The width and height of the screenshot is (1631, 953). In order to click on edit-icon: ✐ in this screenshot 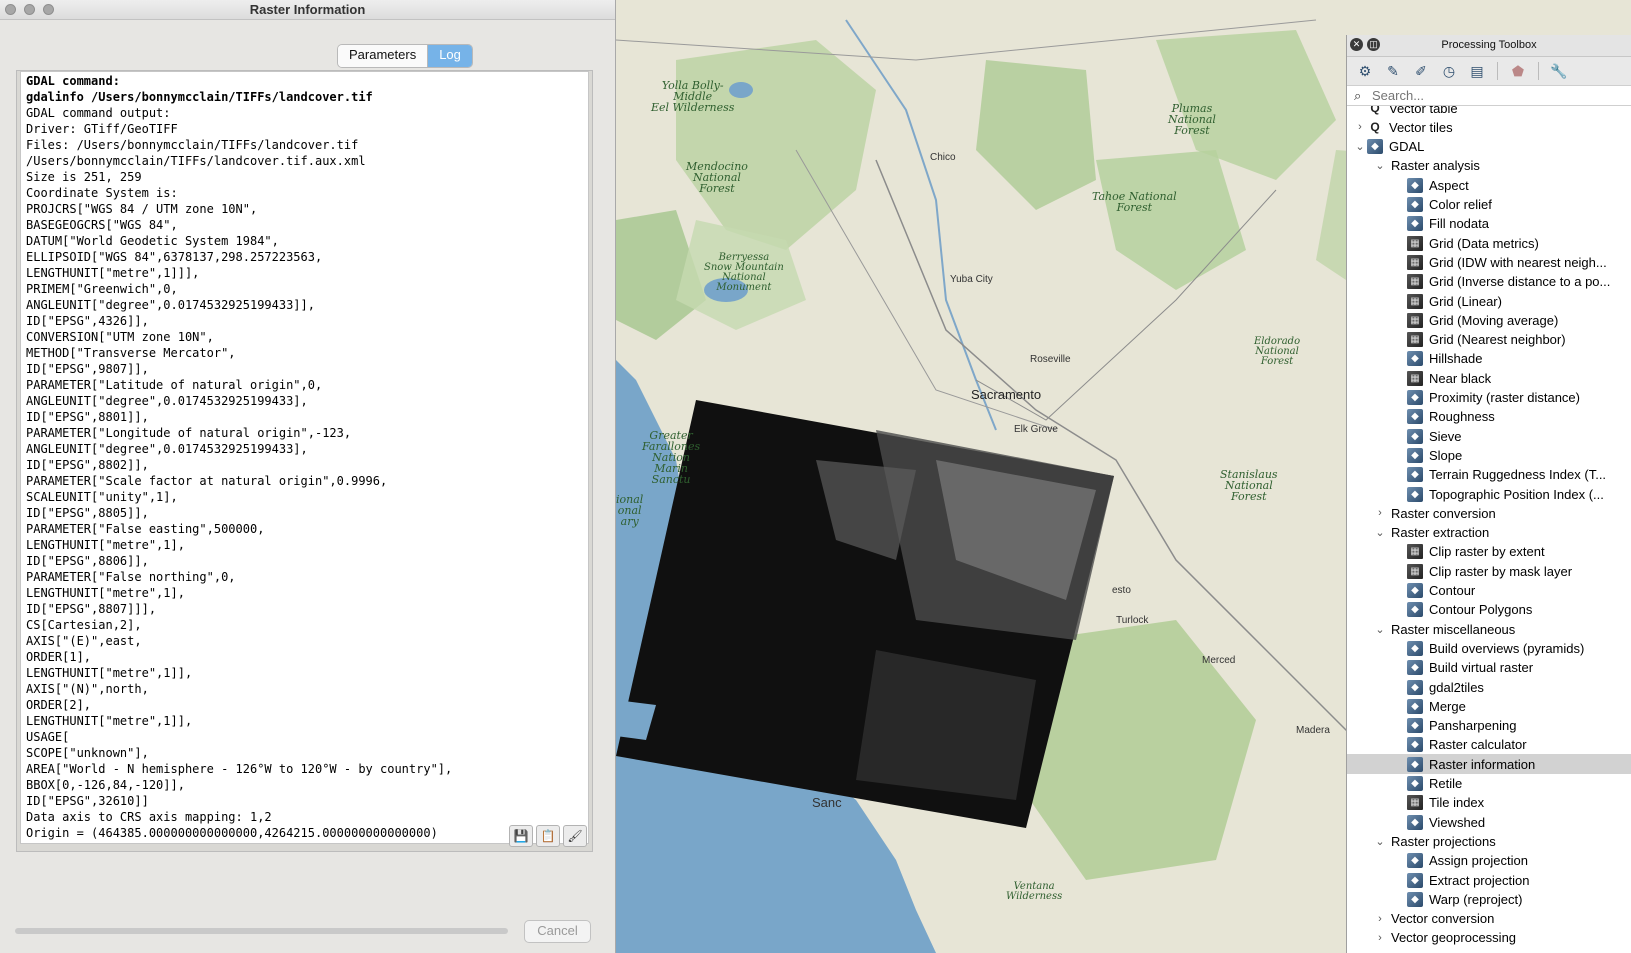, I will do `click(1421, 71)`.